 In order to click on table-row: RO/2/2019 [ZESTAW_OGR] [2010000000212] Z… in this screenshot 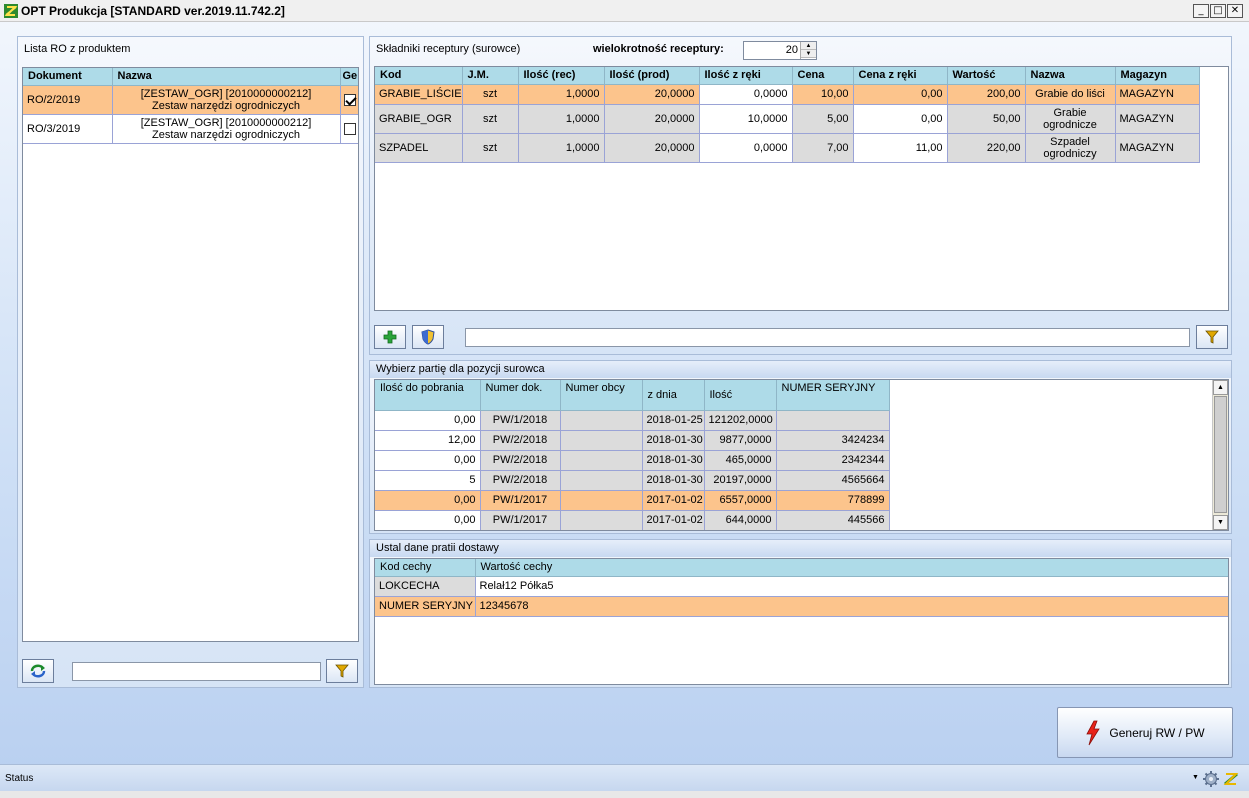, I will do `click(190, 100)`.